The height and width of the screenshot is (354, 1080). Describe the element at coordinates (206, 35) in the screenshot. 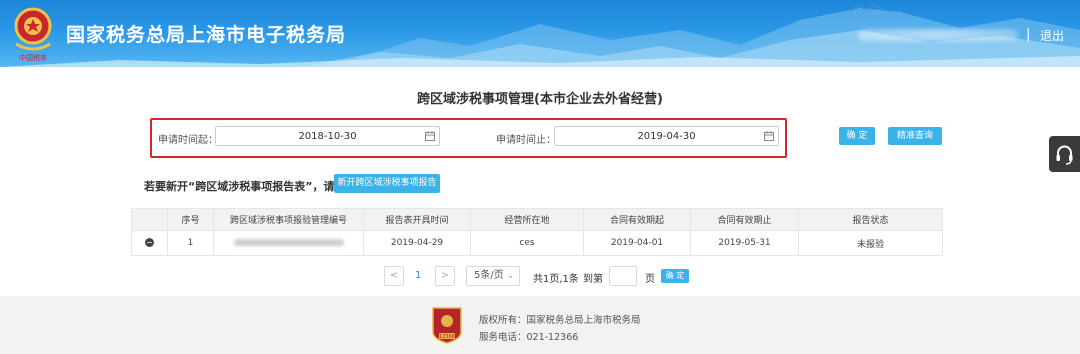

I see `site-title: 国家税务总局上海市电子税务局` at that location.